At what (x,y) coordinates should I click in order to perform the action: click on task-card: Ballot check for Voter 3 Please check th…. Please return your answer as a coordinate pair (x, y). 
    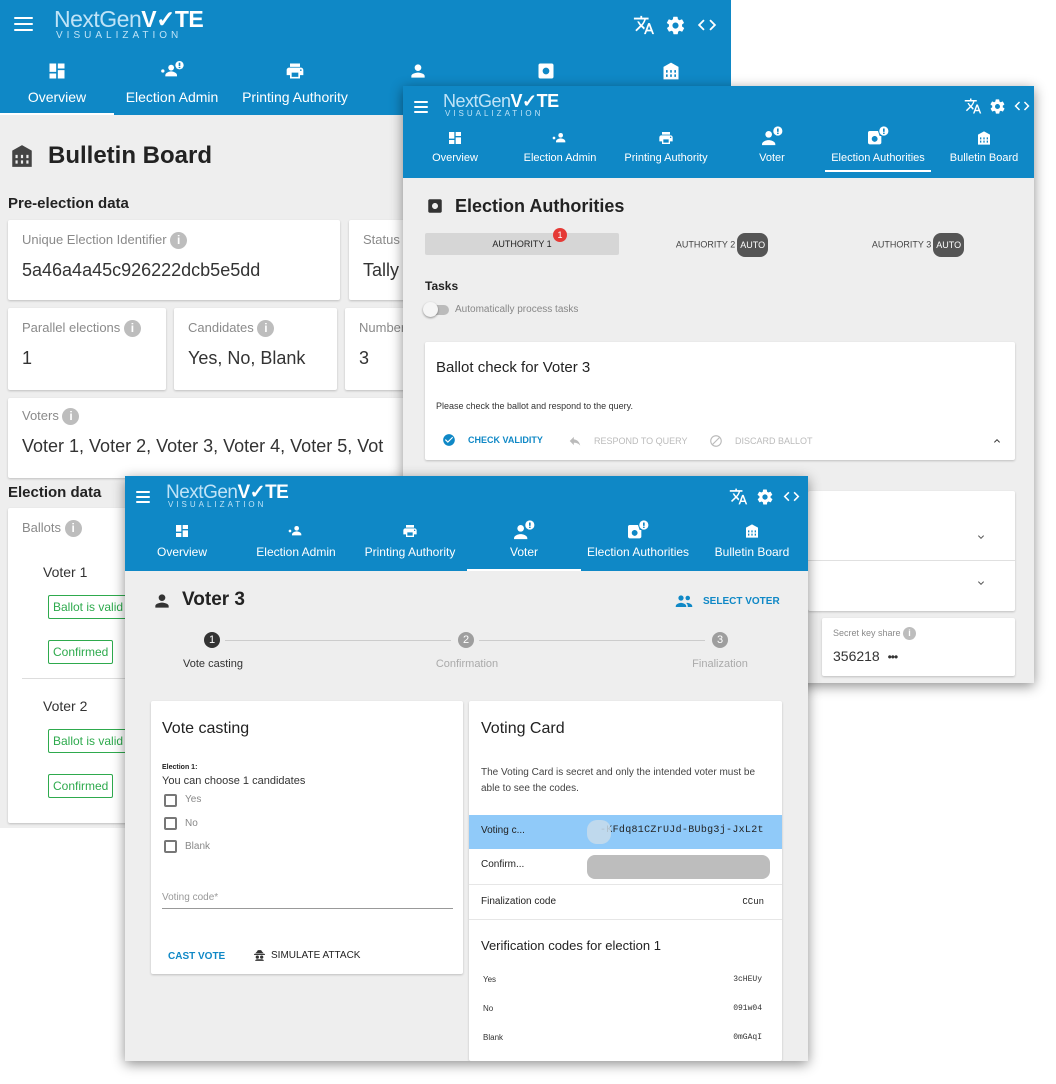
    Looking at the image, I should click on (720, 401).